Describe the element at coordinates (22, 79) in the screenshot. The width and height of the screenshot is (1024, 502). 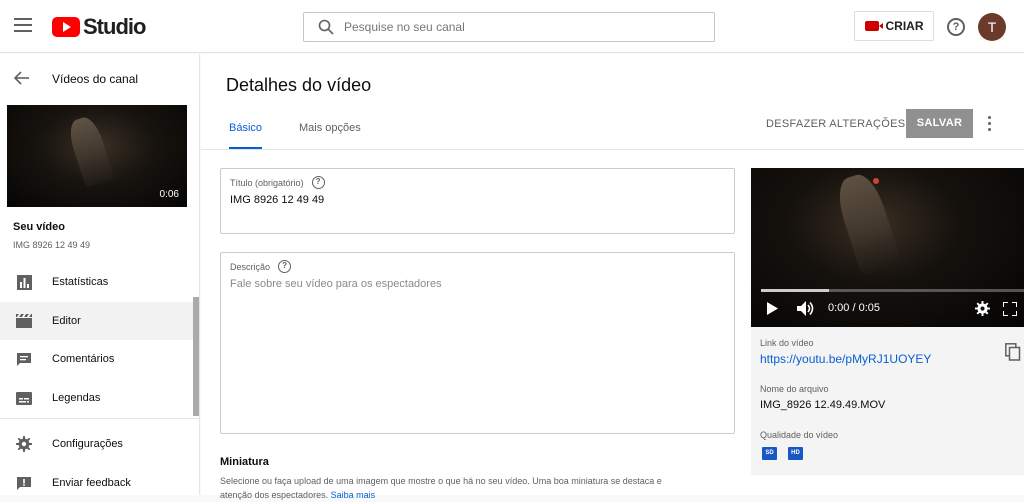
I see `back-arrow-icon` at that location.